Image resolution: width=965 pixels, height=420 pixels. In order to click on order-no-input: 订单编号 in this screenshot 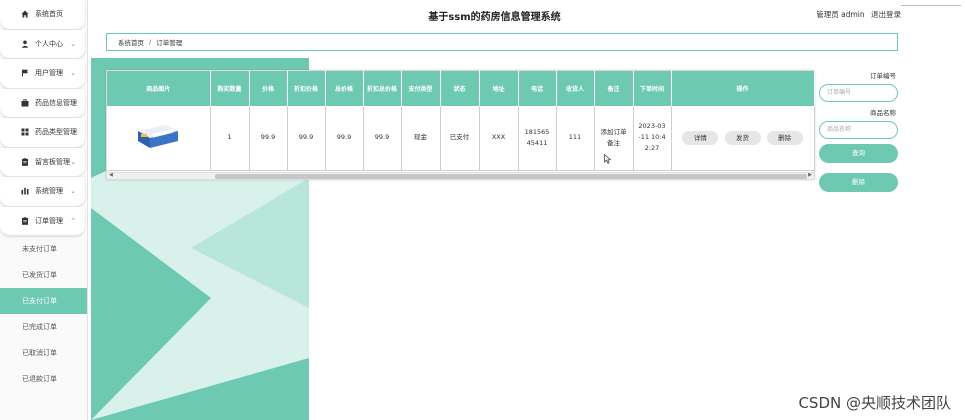, I will do `click(858, 93)`.